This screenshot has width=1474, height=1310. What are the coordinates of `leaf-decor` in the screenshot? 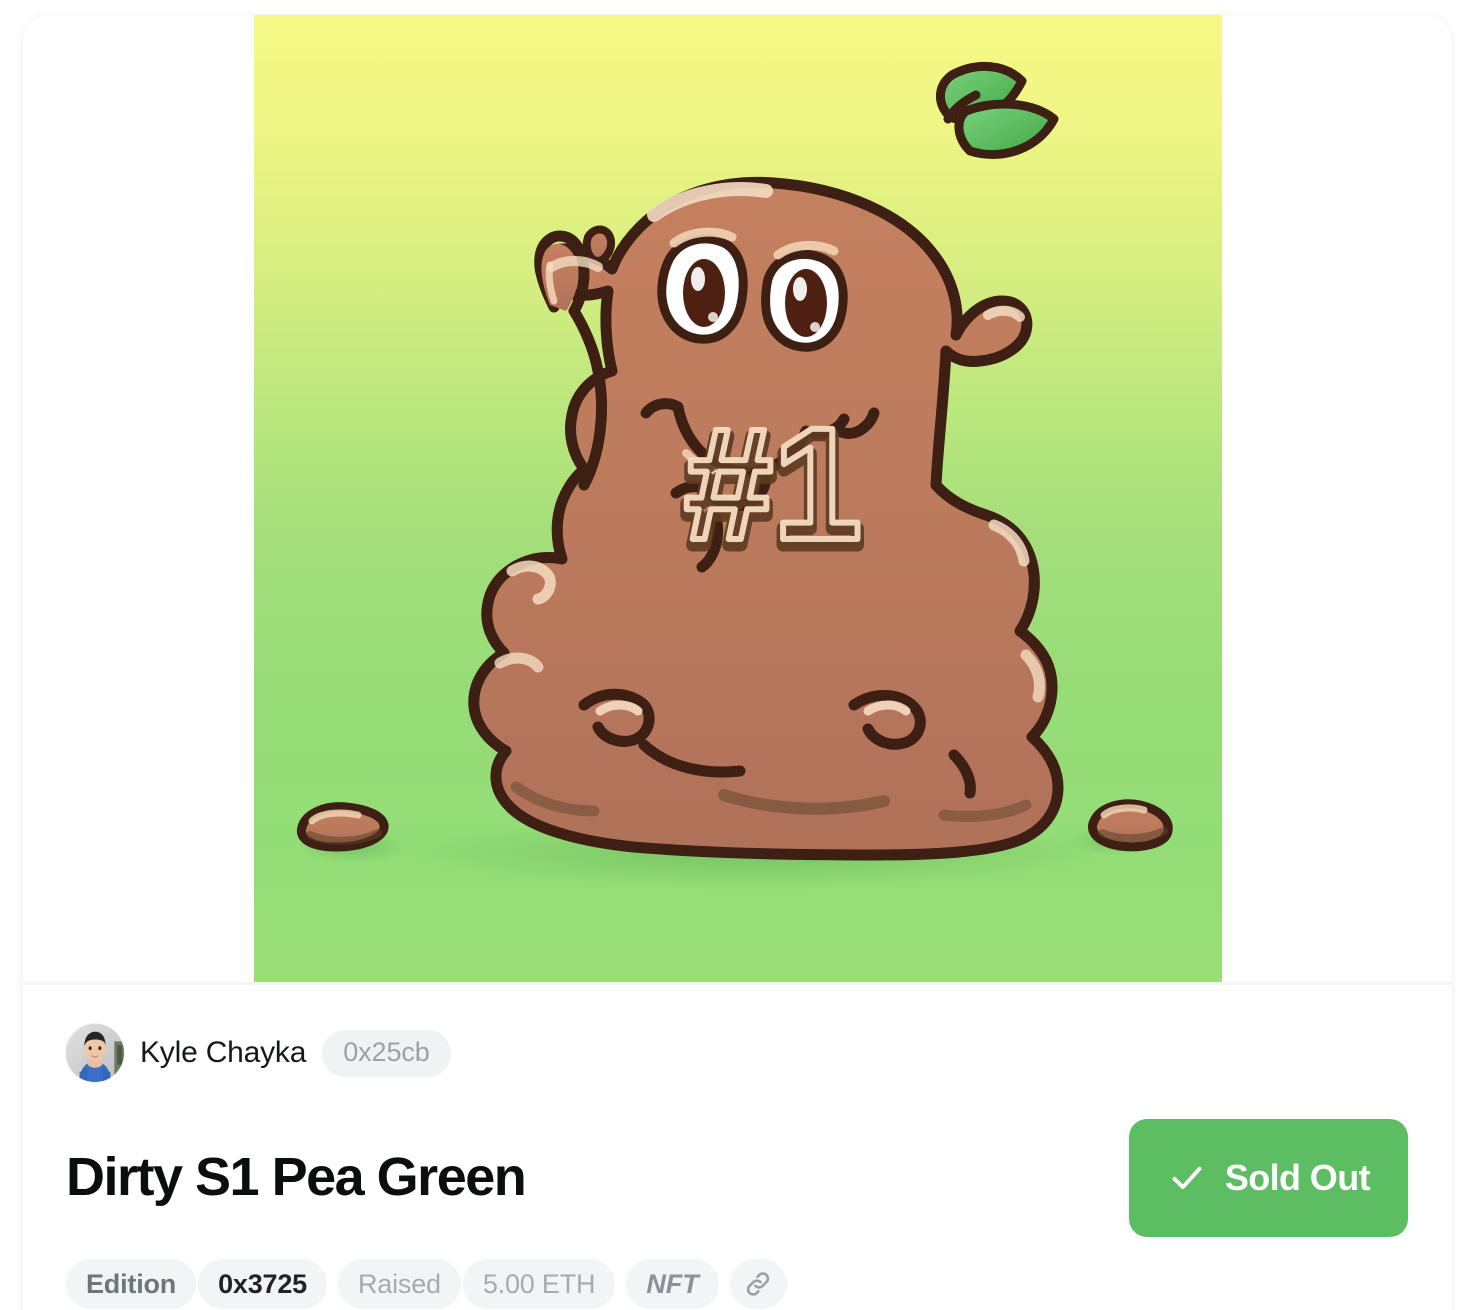 It's located at (997, 110).